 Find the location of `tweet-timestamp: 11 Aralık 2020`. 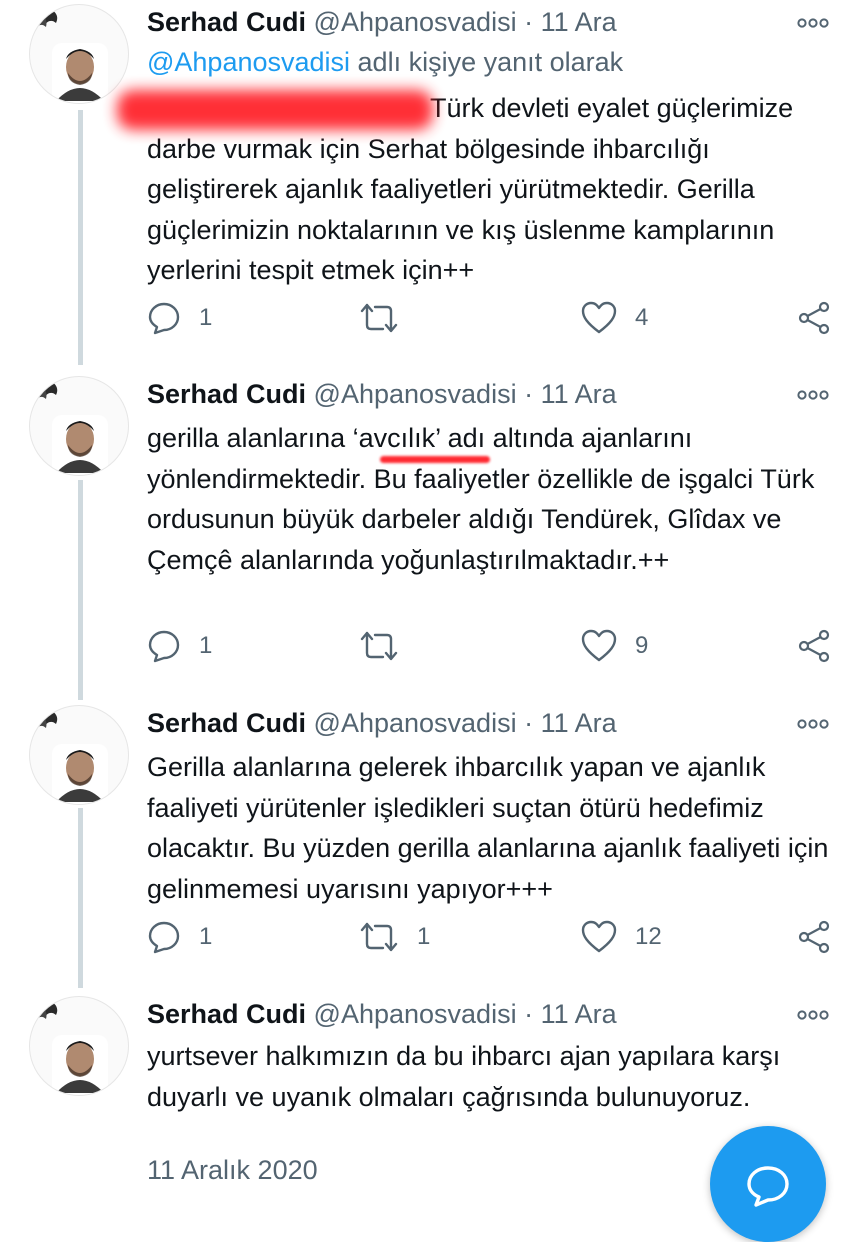

tweet-timestamp: 11 Aralık 2020 is located at coordinates (232, 1170).